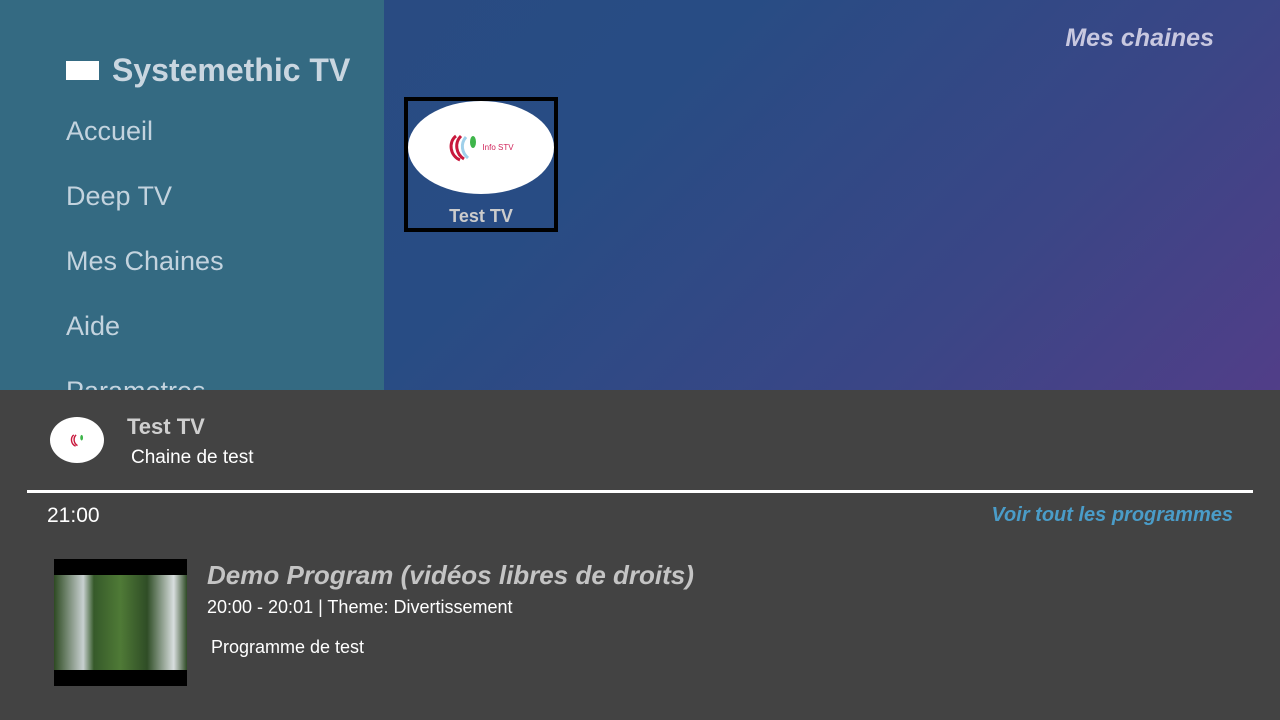 This screenshot has height=720, width=1280. I want to click on brand-logo, so click(82, 70).